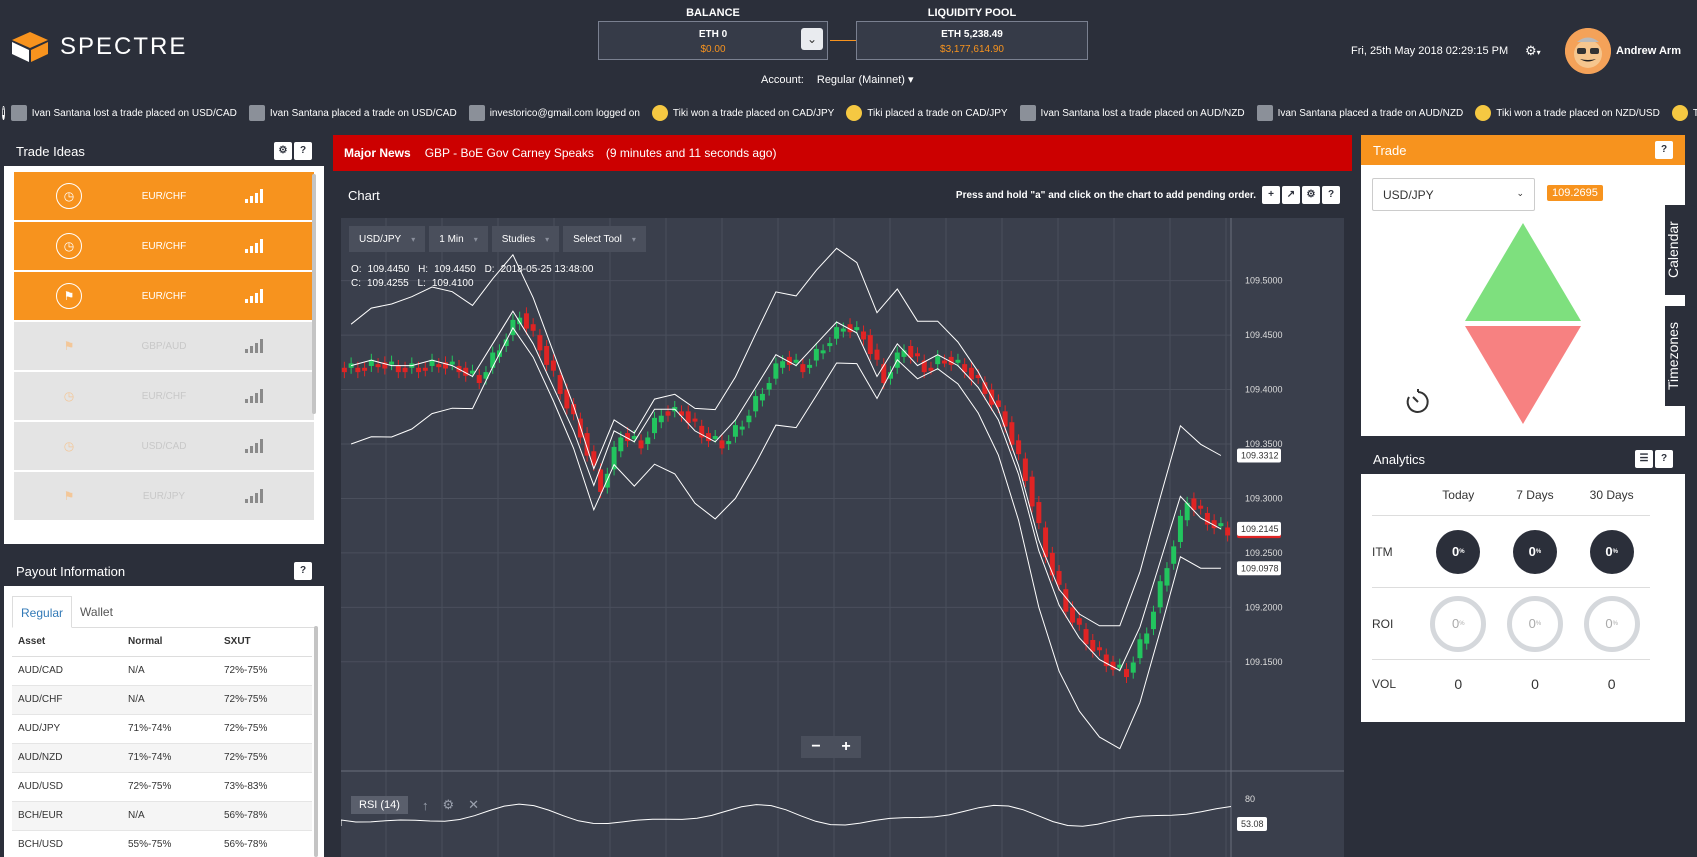 Image resolution: width=1697 pixels, height=857 pixels. Describe the element at coordinates (69, 346) in the screenshot. I see `flag-icon: ⚑` at that location.